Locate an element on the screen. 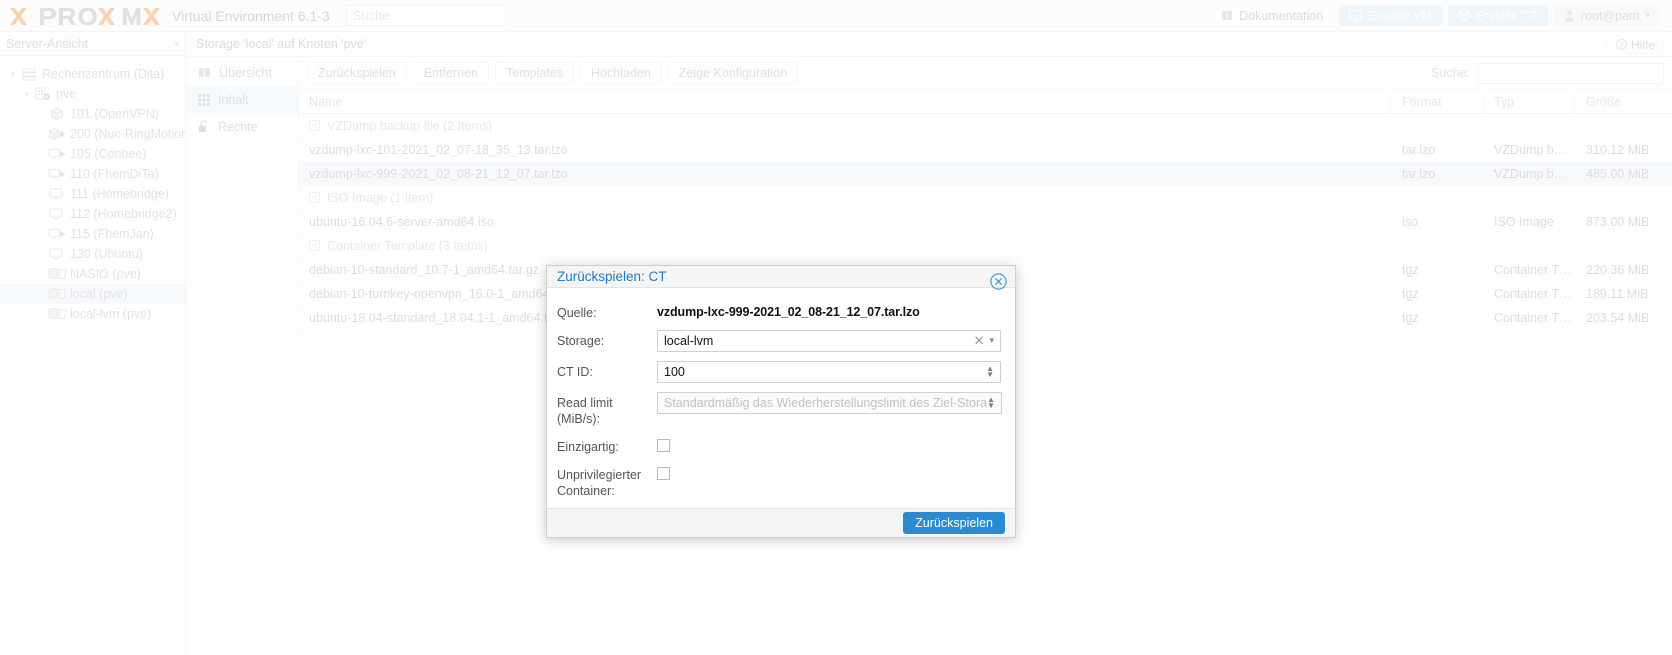 The image size is (1672, 655). nav-item-label: Übersicht is located at coordinates (245, 72).